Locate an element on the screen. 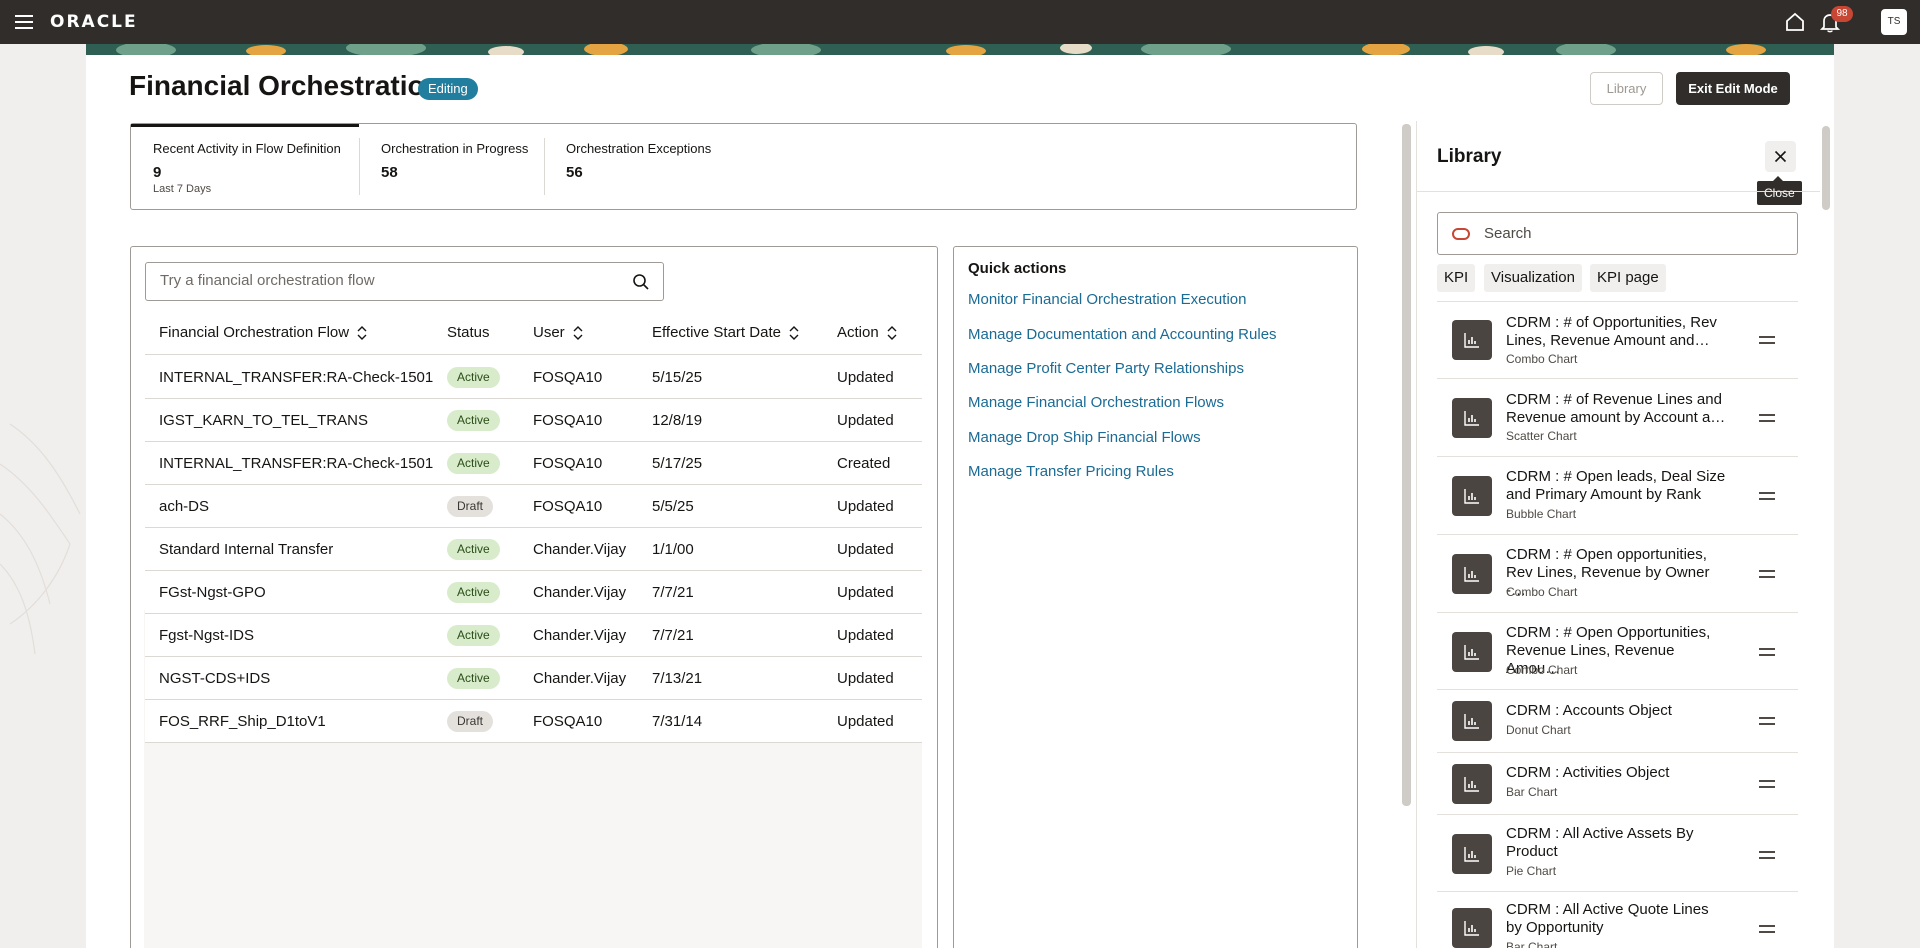 This screenshot has width=1920, height=948. user-avatar: TS is located at coordinates (1894, 22).